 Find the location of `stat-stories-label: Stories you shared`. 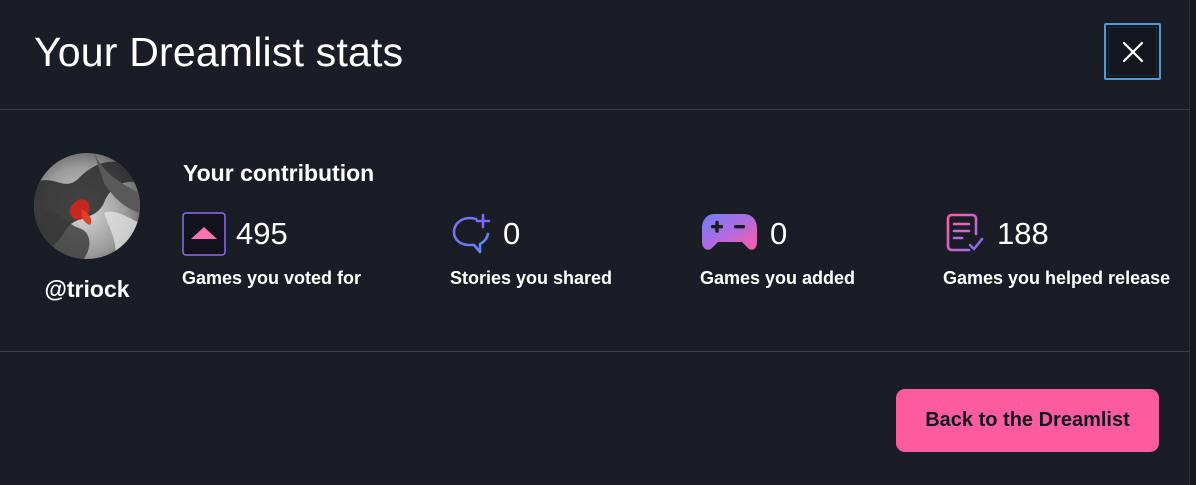

stat-stories-label: Stories you shared is located at coordinates (531, 278).